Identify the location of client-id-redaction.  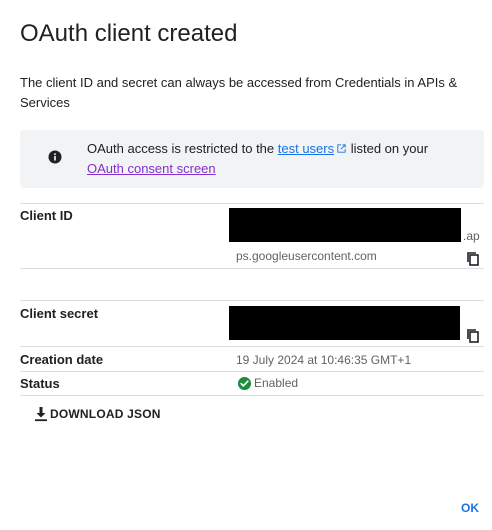
(345, 225).